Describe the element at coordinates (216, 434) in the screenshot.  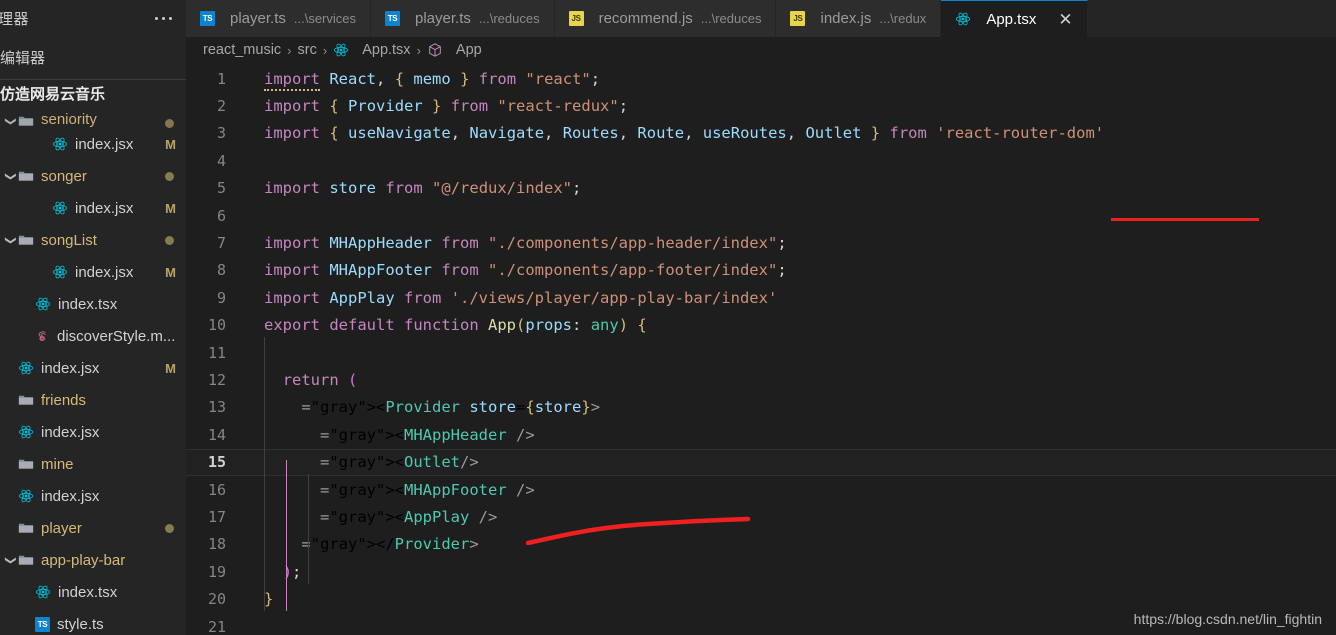
I see `line-number: 14` at that location.